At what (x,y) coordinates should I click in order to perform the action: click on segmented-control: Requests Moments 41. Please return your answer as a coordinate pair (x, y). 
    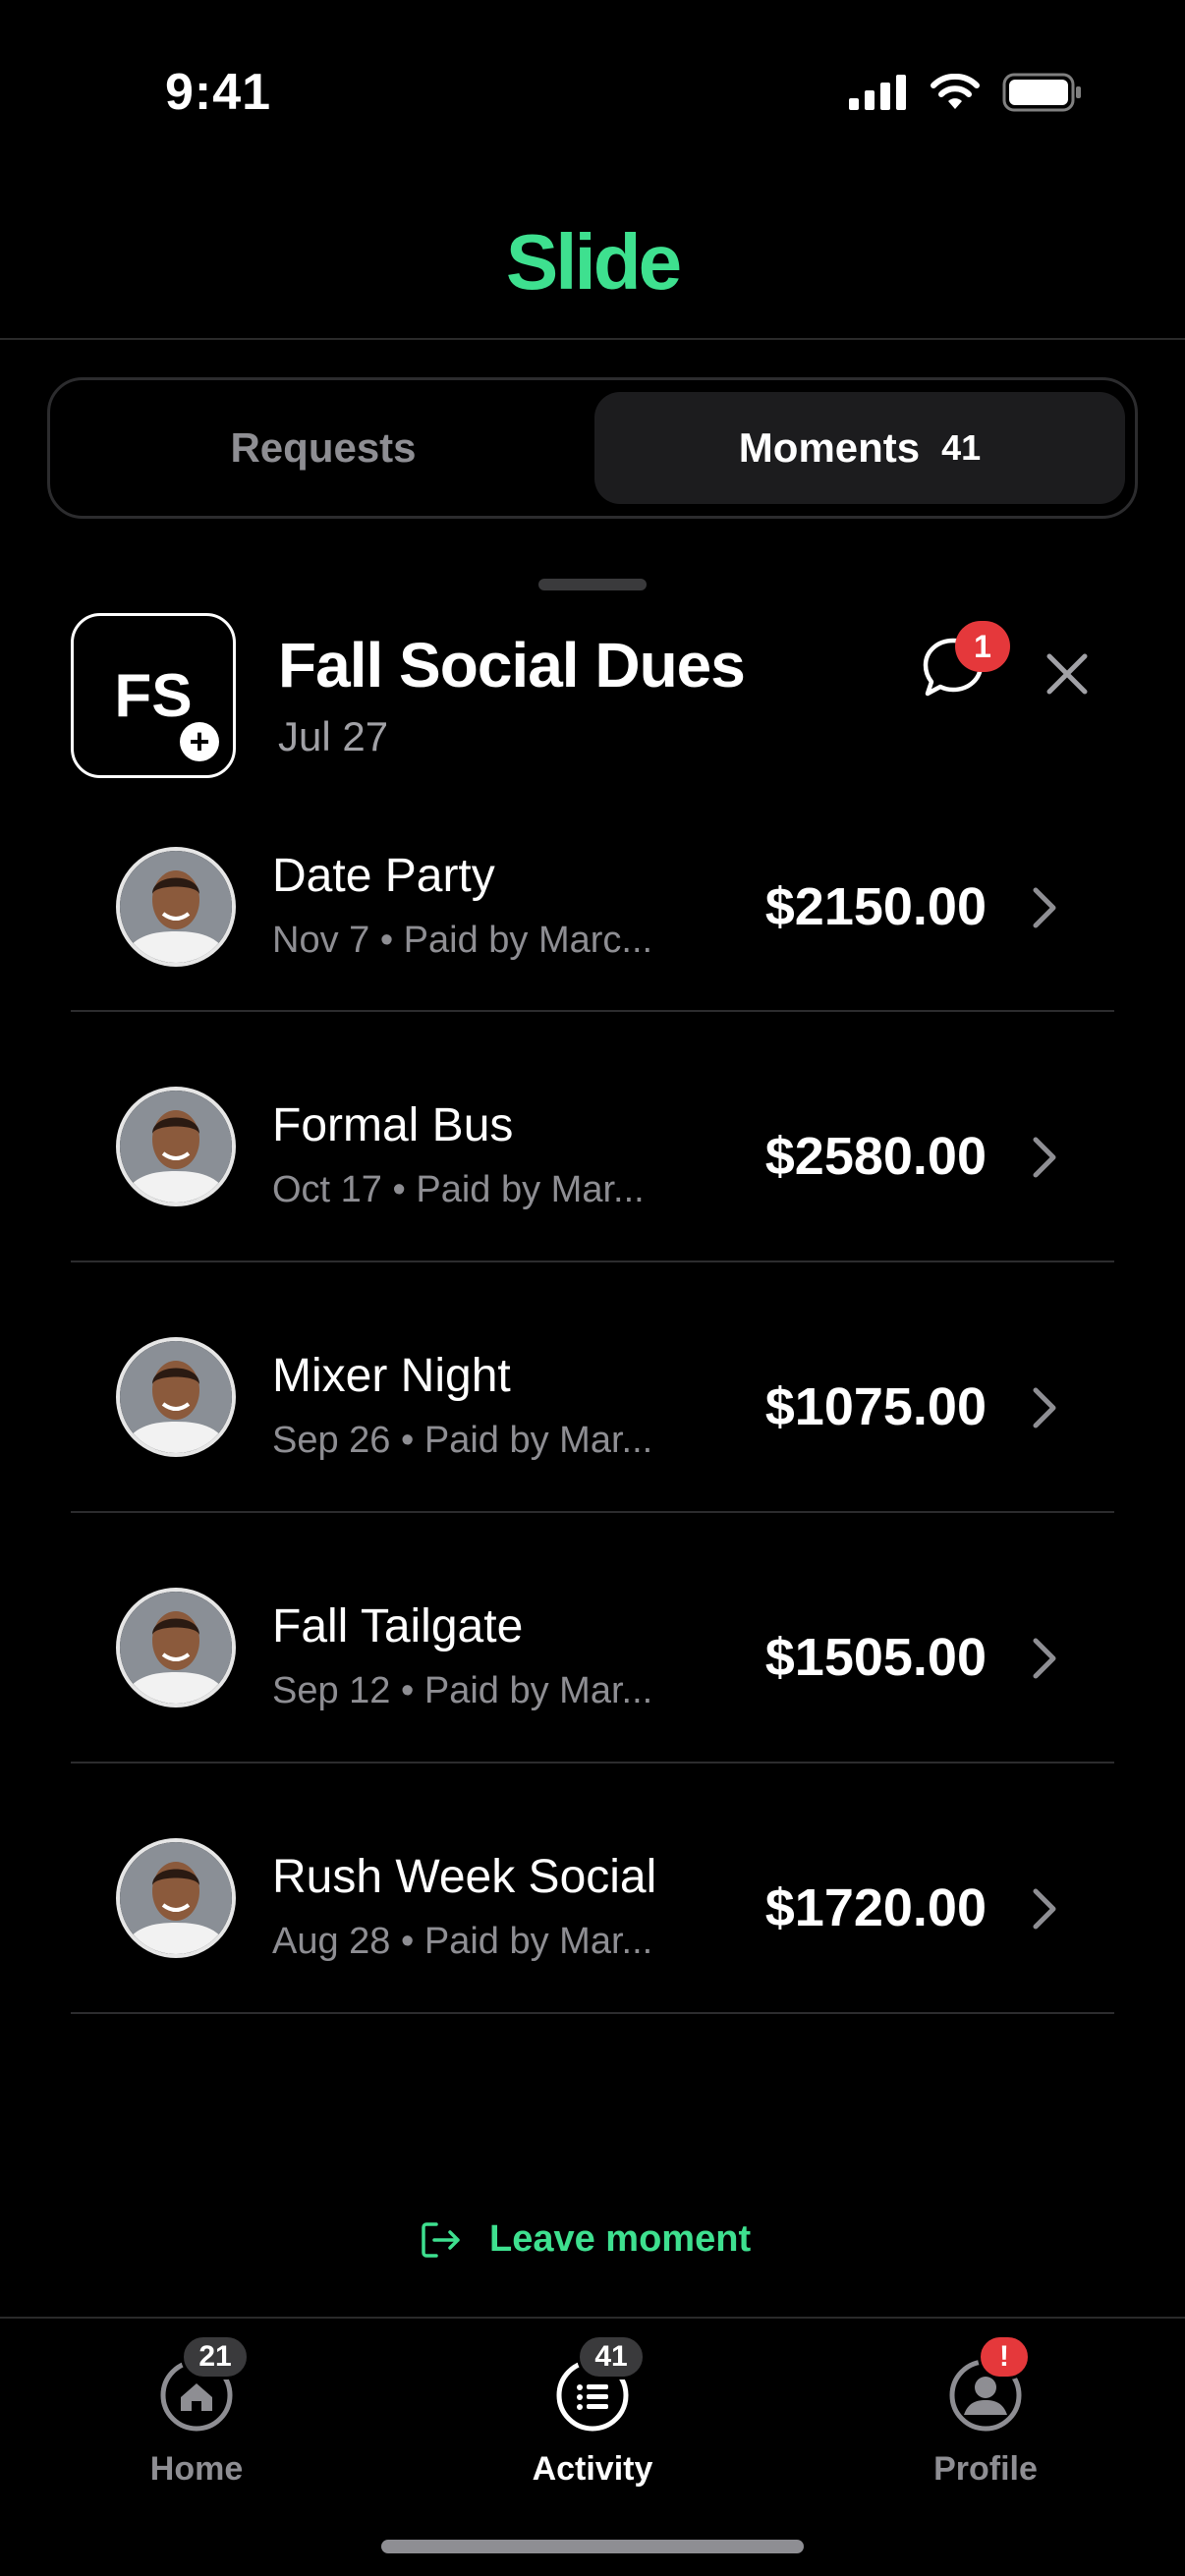
    Looking at the image, I should click on (592, 448).